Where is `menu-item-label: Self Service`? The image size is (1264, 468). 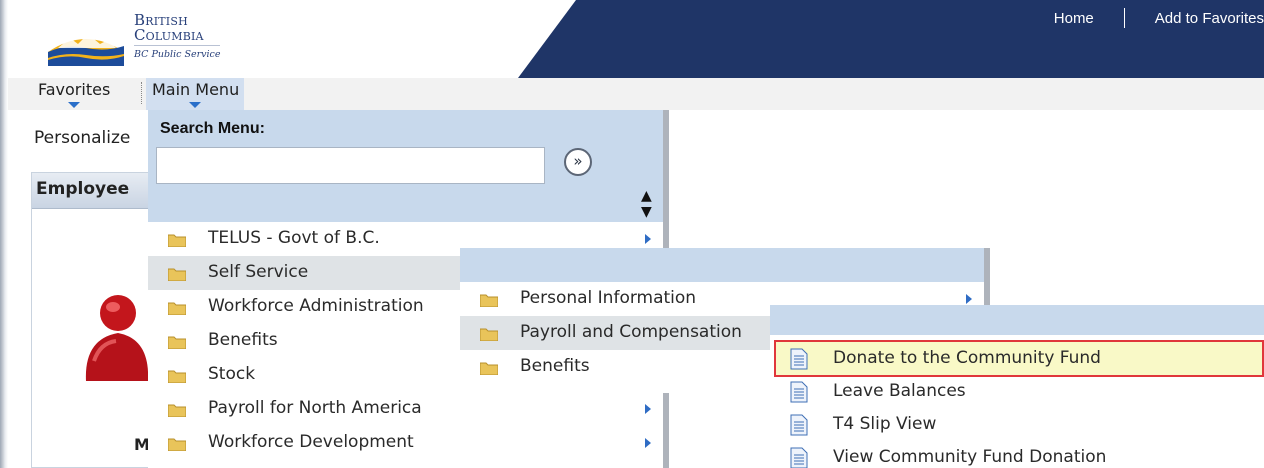 menu-item-label: Self Service is located at coordinates (258, 272).